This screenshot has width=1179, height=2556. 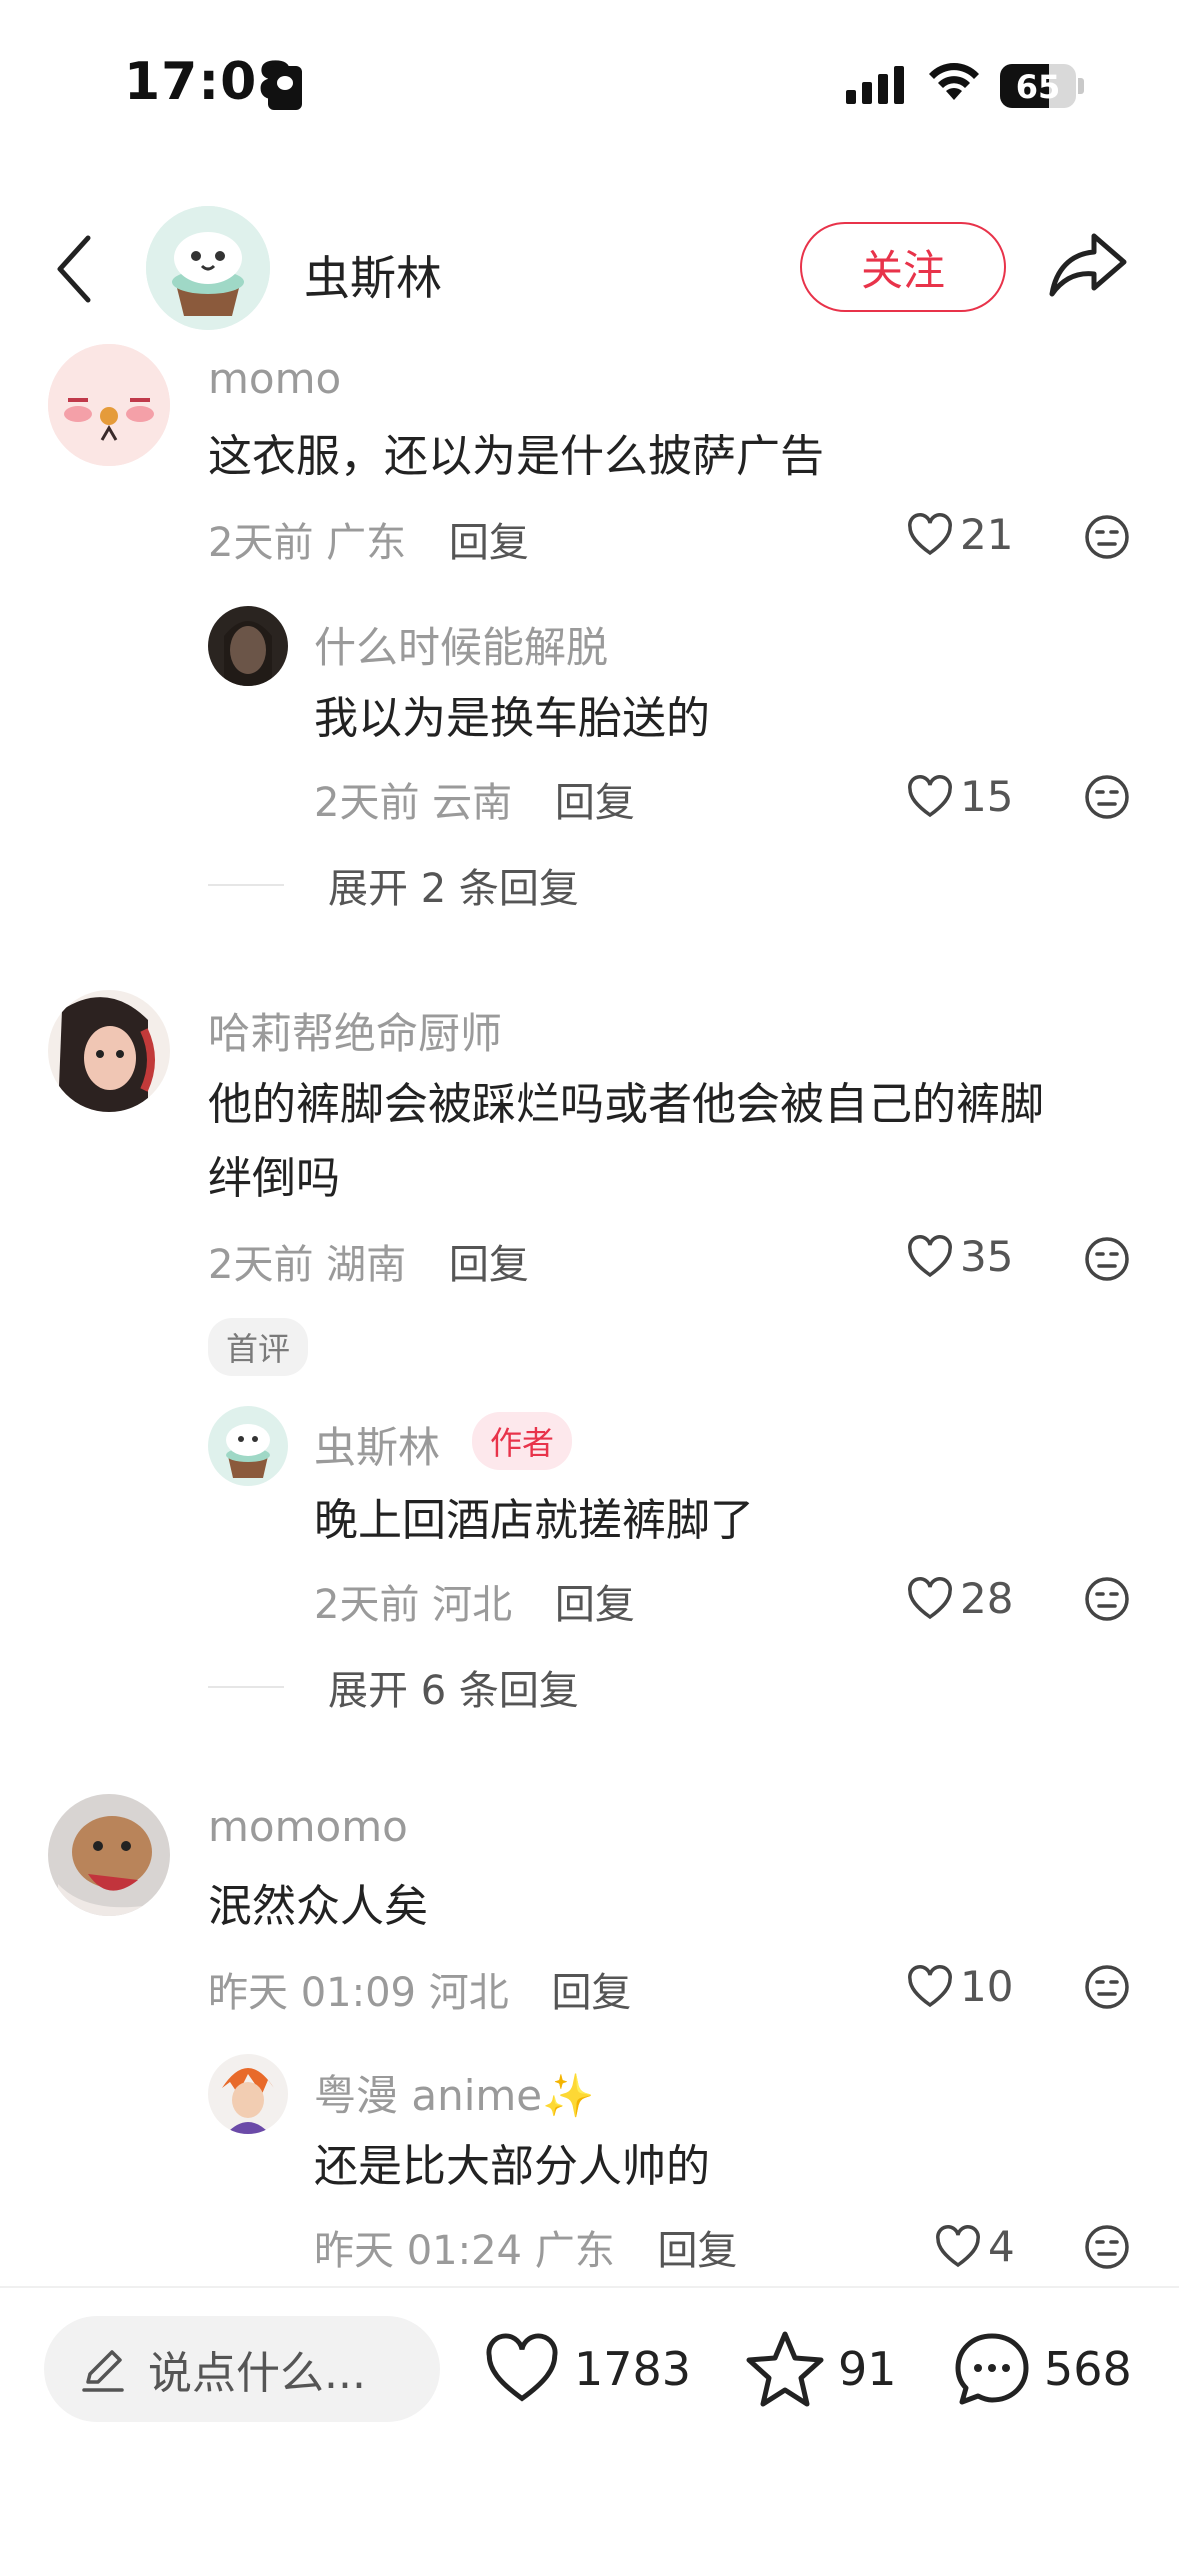 I want to click on comment-meta: 2天前 广东 回复, so click(x=368, y=539).